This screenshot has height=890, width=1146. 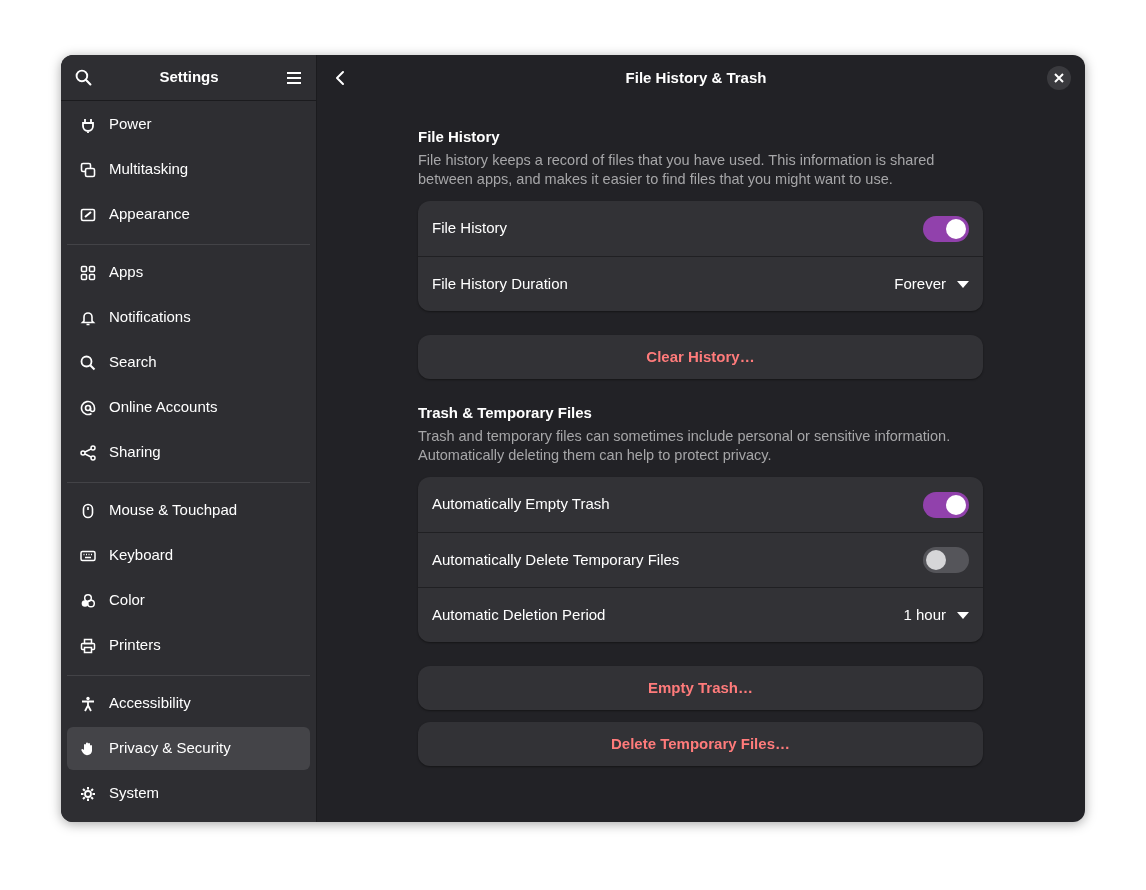 I want to click on sidebar-item: Appearance, so click(x=188, y=214).